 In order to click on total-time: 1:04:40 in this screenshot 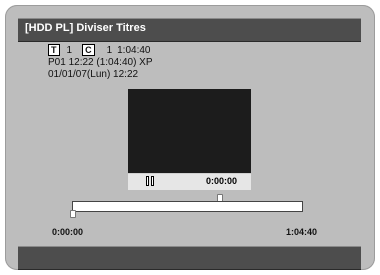, I will do `click(134, 50)`.